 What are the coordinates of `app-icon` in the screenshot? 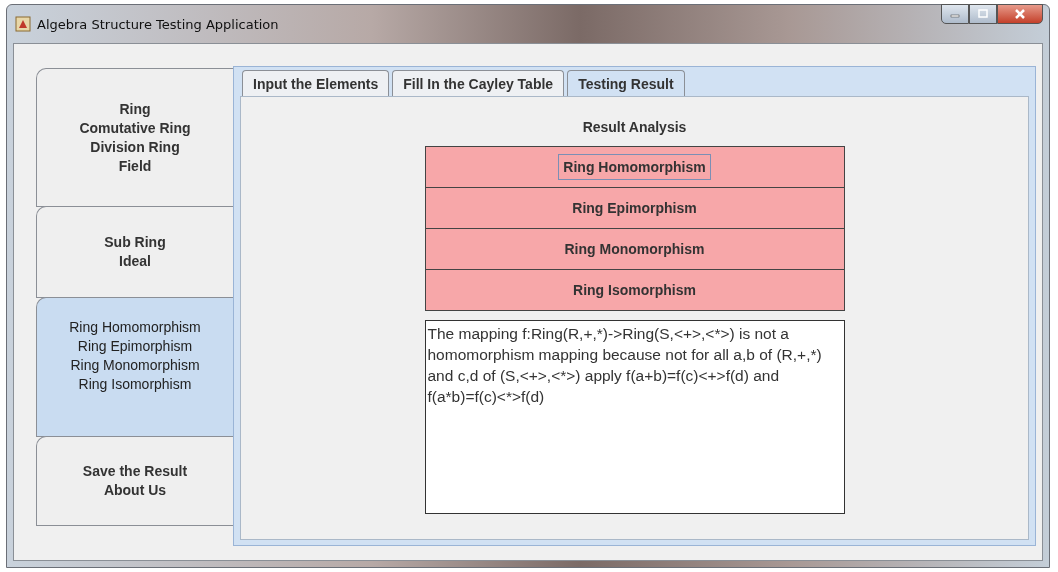 It's located at (23, 24).